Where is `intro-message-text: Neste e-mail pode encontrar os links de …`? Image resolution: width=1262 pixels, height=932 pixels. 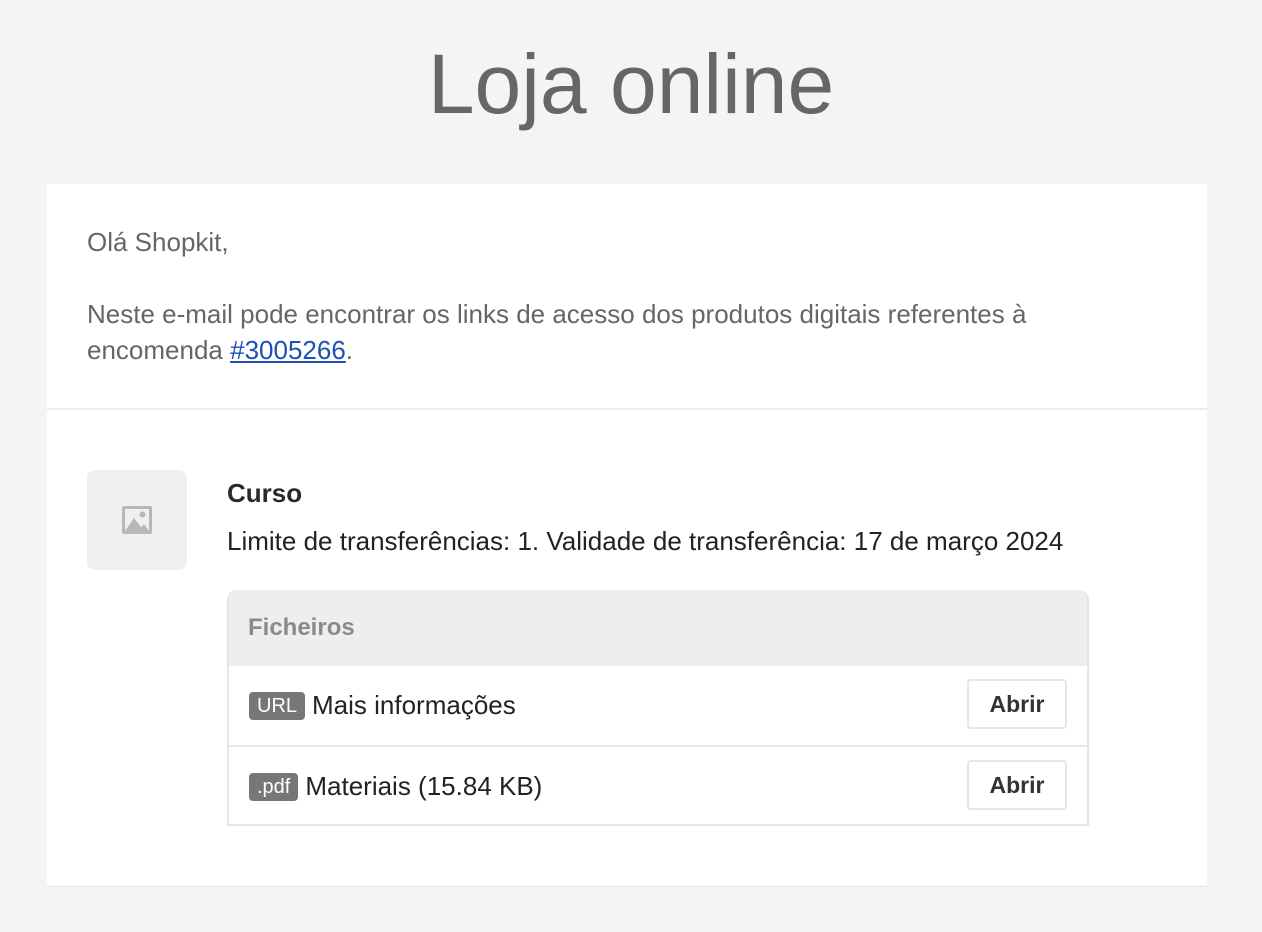 intro-message-text: Neste e-mail pode encontrar os links de … is located at coordinates (557, 332).